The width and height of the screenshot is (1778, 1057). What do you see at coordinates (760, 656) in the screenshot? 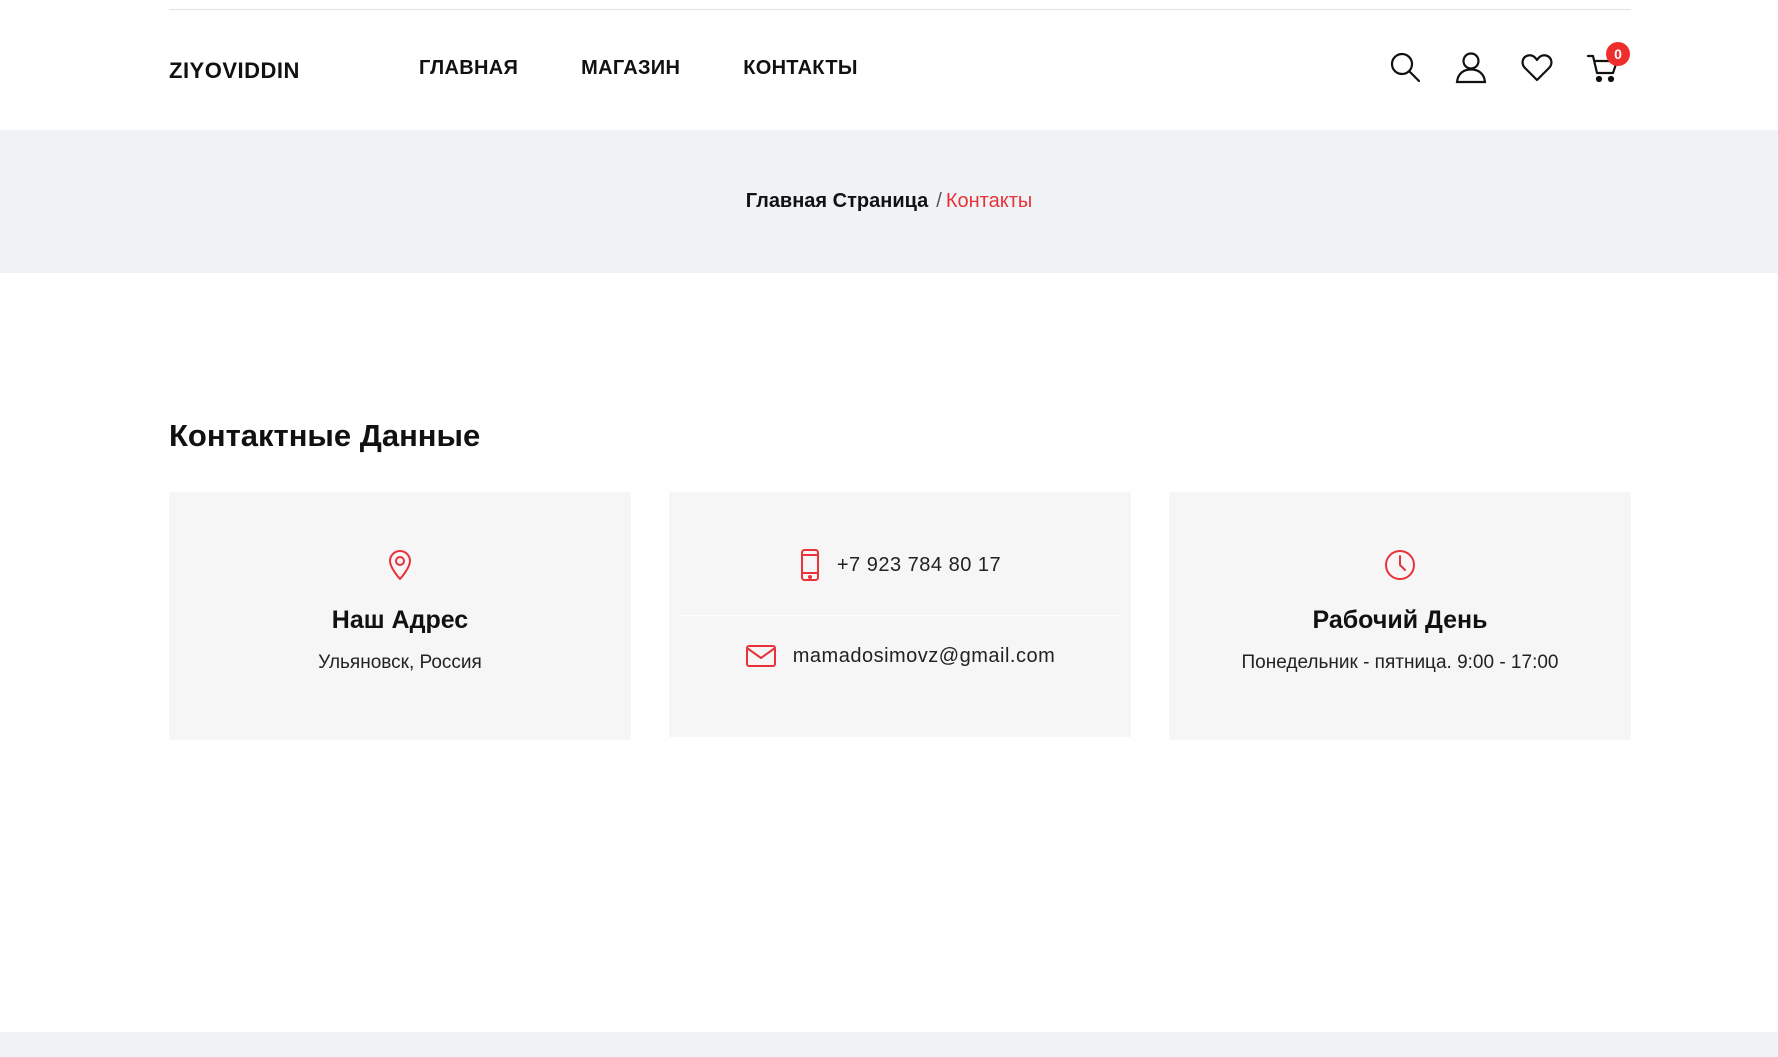
I see `mail-icon` at bounding box center [760, 656].